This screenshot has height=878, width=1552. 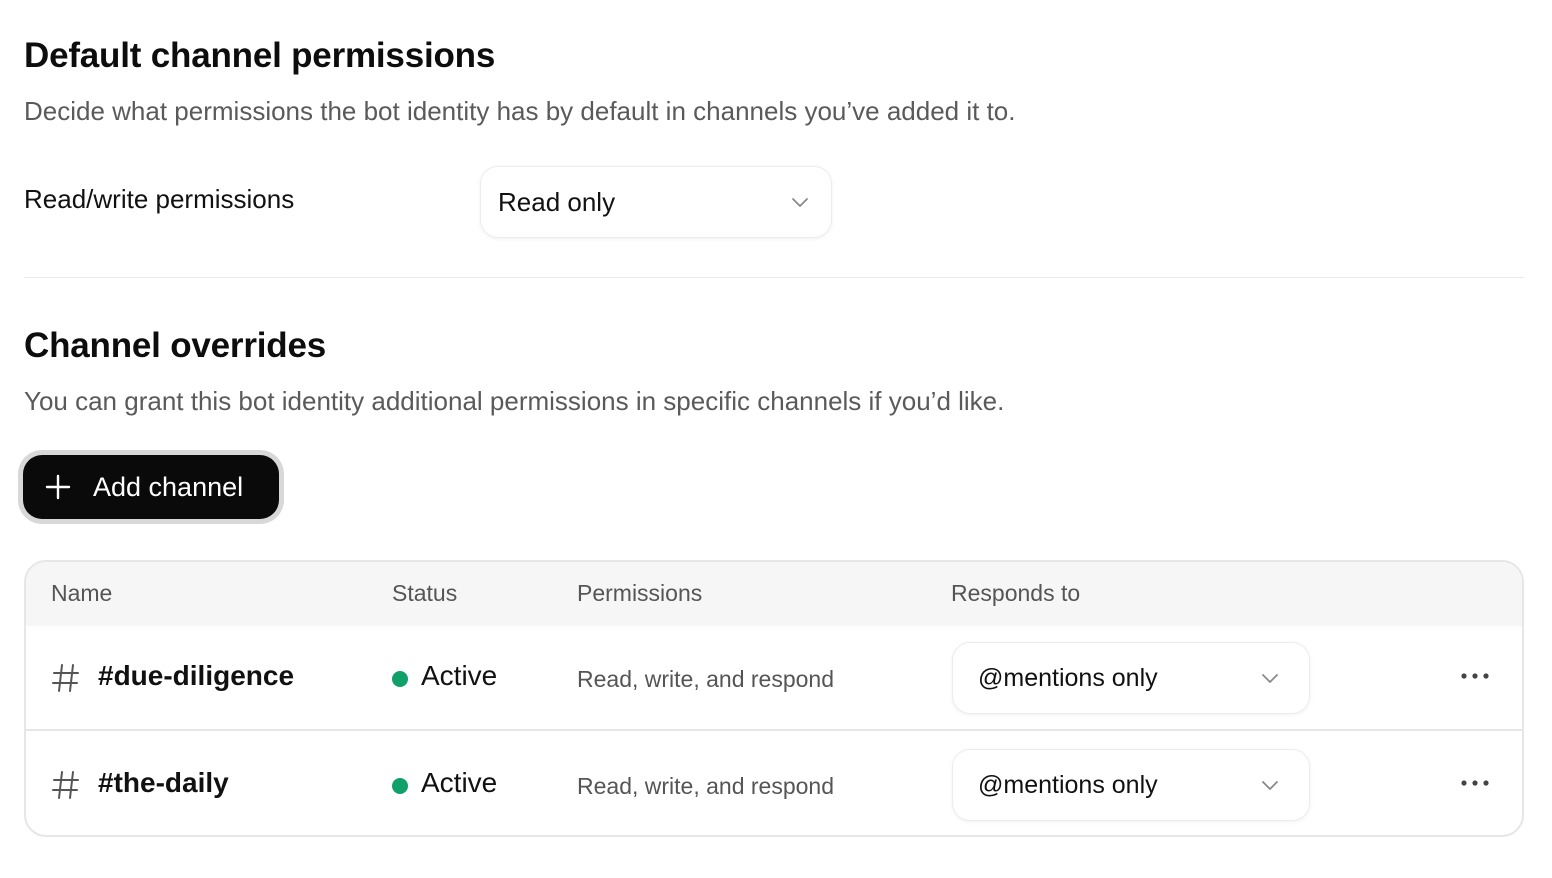 What do you see at coordinates (196, 675) in the screenshot?
I see `channel-name: #due-diligence` at bounding box center [196, 675].